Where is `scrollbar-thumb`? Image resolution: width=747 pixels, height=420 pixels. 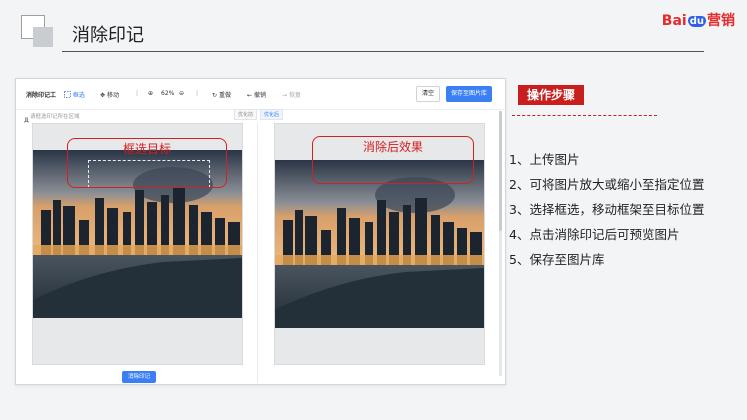
scrollbar-thumb is located at coordinates (500, 171).